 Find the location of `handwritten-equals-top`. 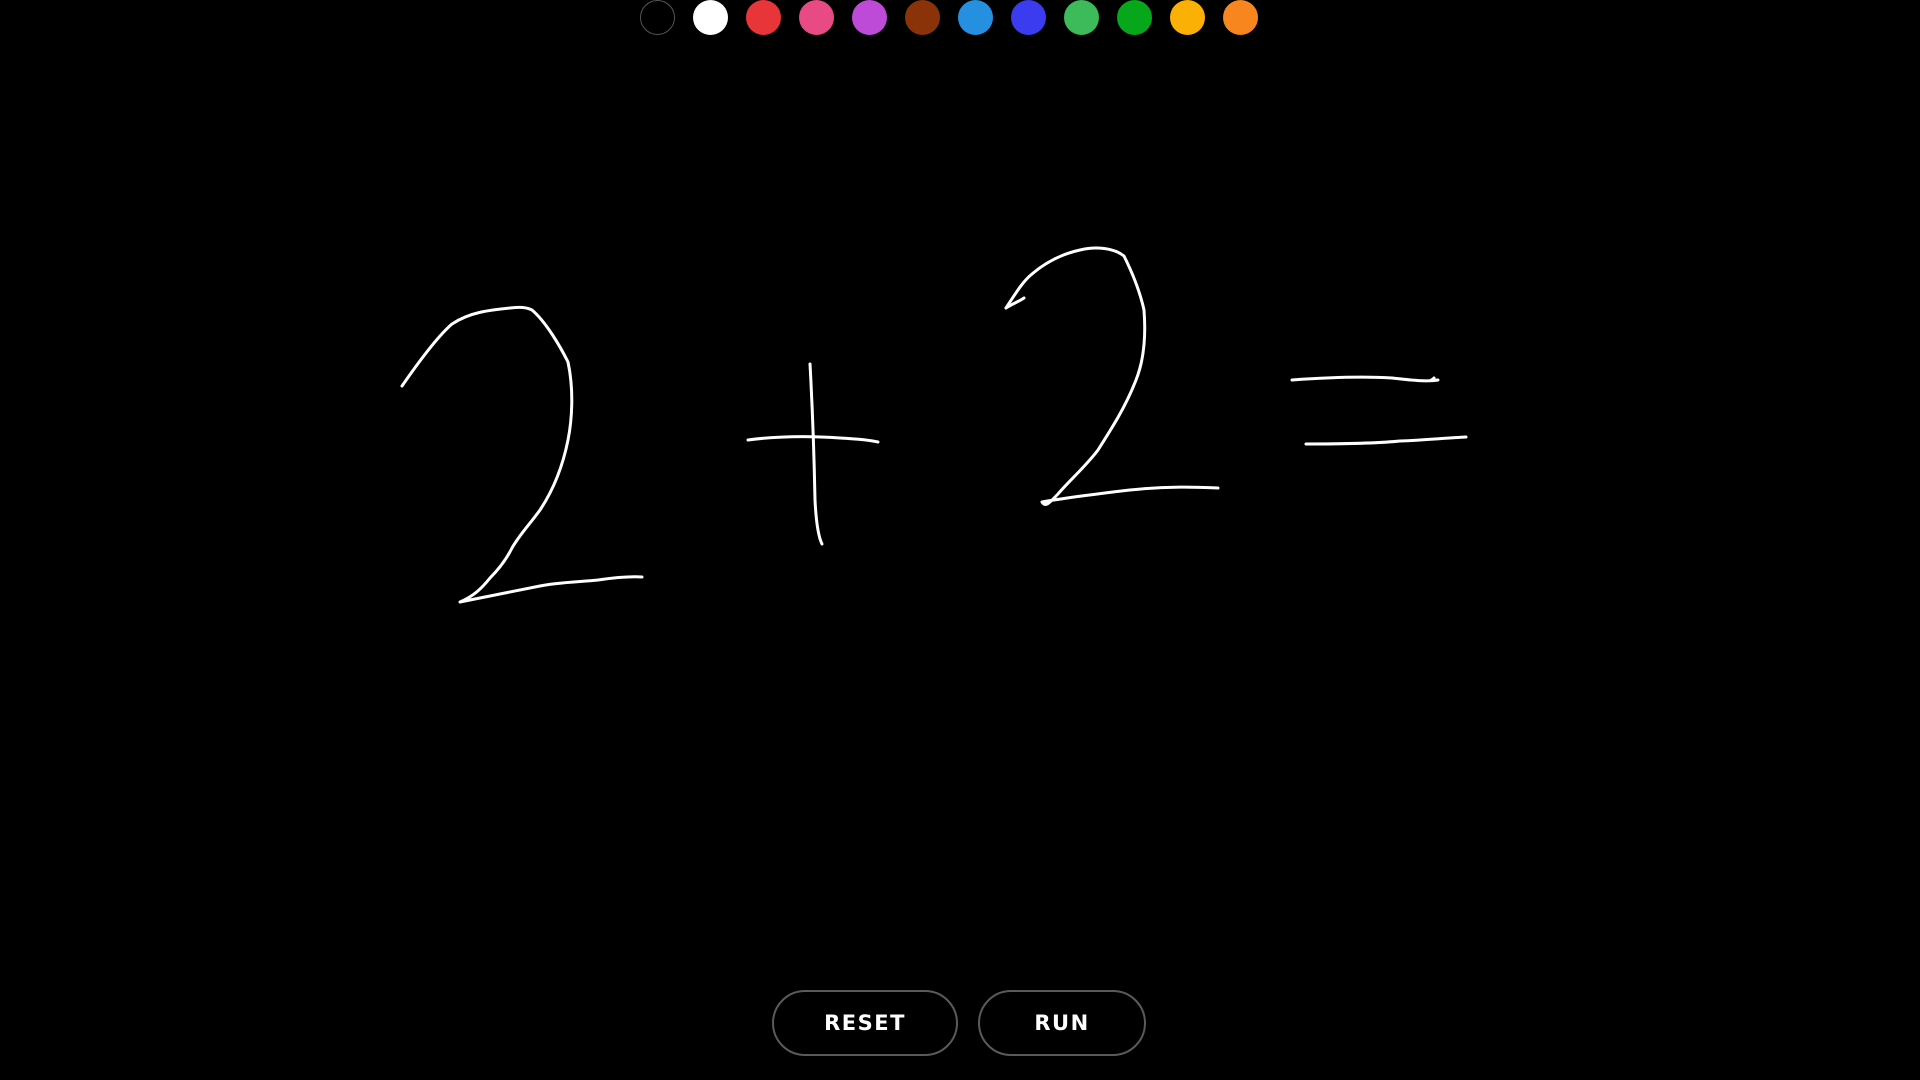

handwritten-equals-top is located at coordinates (1365, 379).